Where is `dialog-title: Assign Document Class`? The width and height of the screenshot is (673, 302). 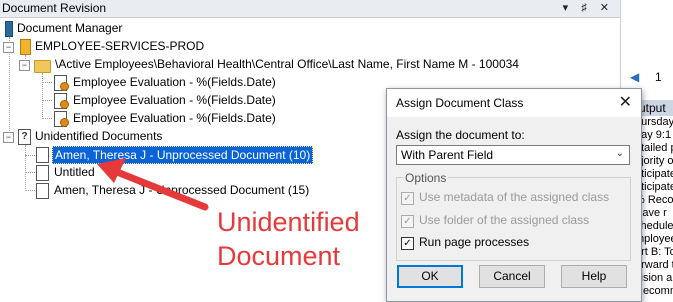 dialog-title: Assign Document Class is located at coordinates (460, 103).